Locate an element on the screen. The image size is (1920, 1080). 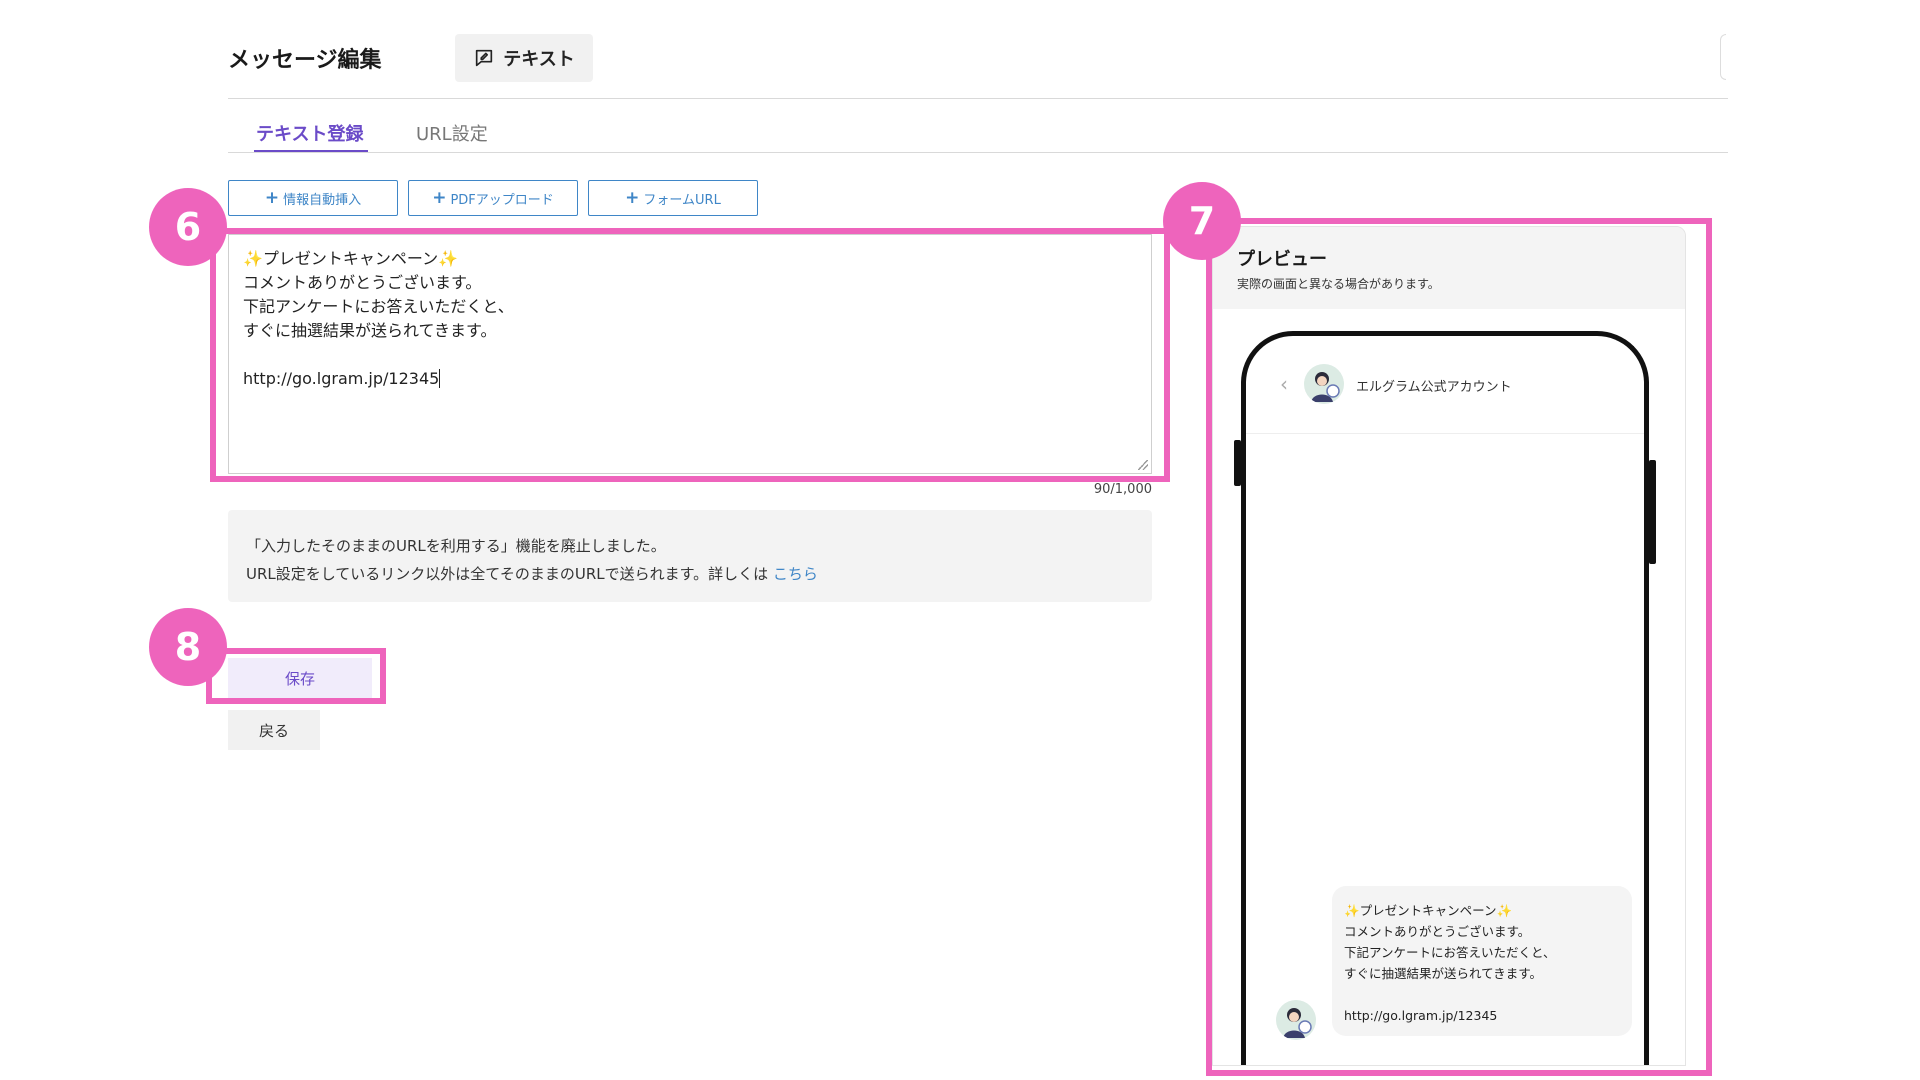
auto-insert-info-button: + 情報自動挿入 is located at coordinates (313, 198).